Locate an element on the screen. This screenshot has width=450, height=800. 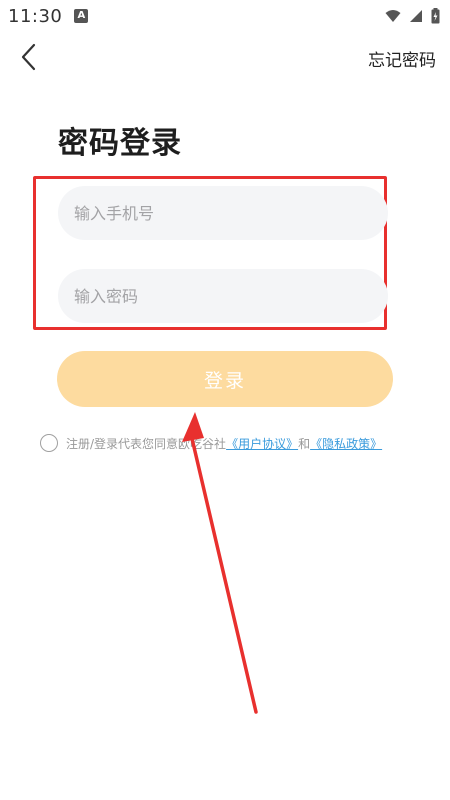
user-agreement-link: 《用户协议》 is located at coordinates (262, 443).